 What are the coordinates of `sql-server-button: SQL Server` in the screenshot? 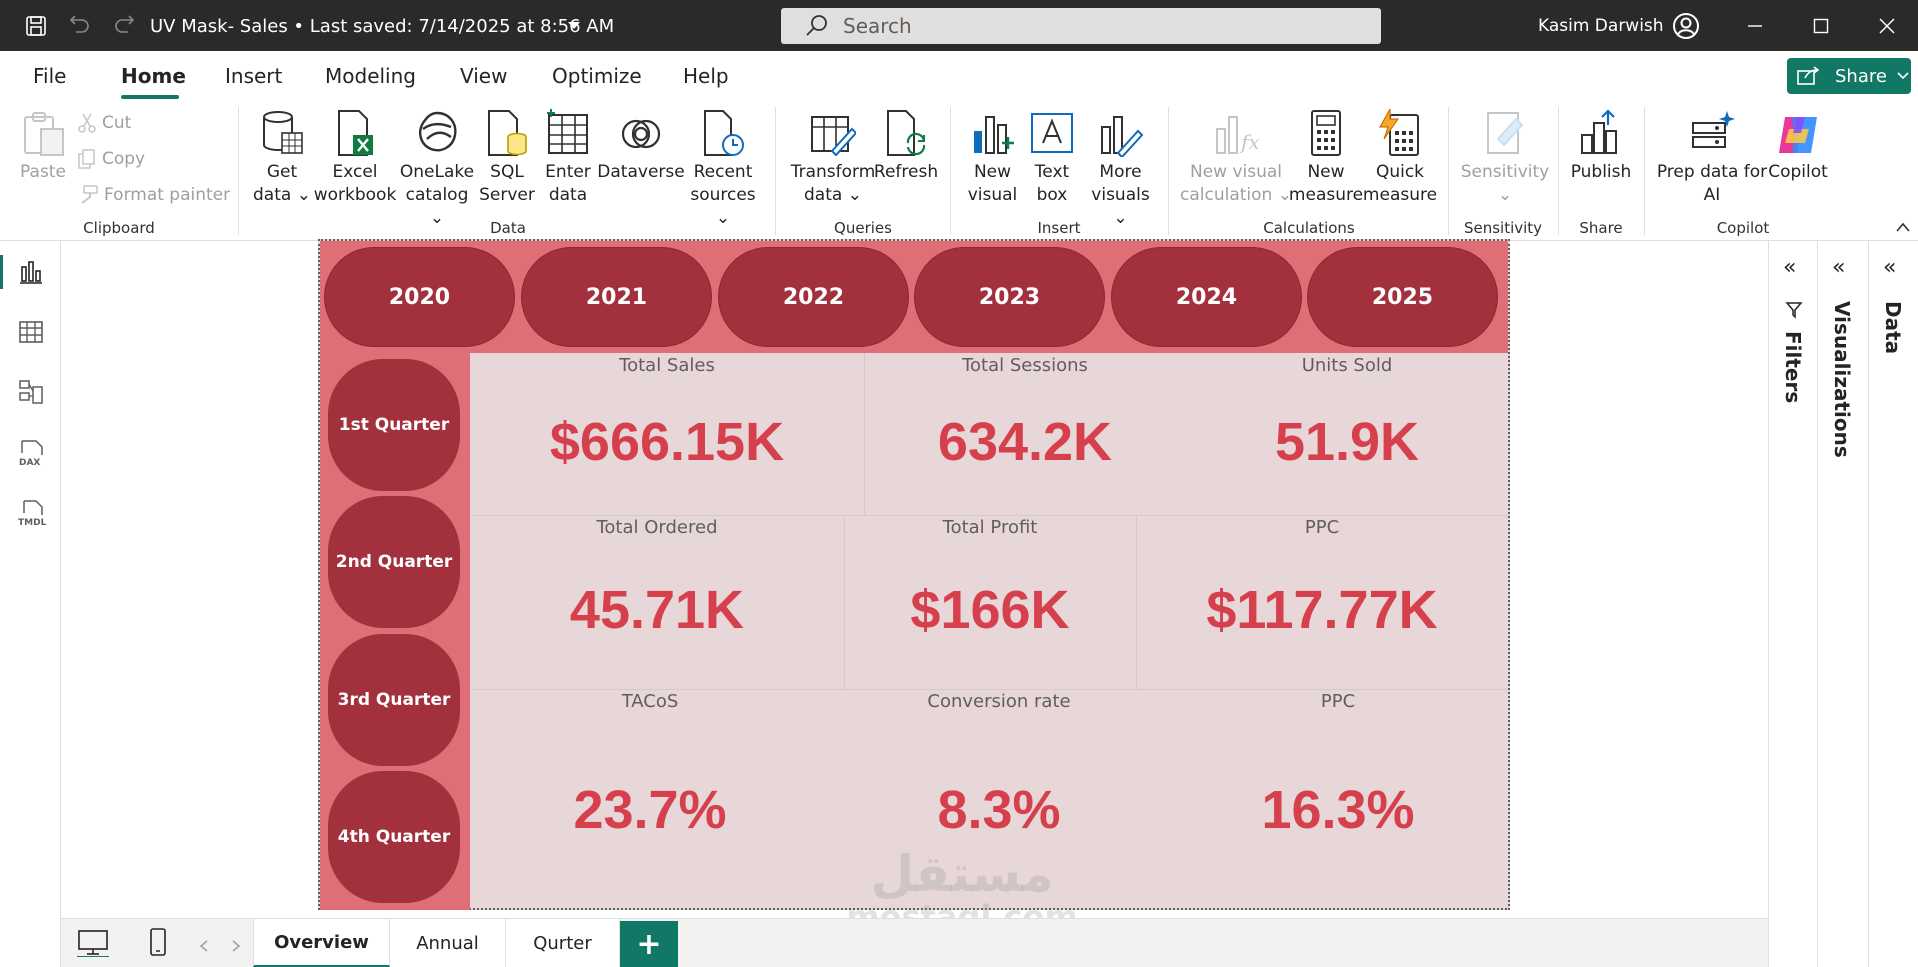 It's located at (507, 158).